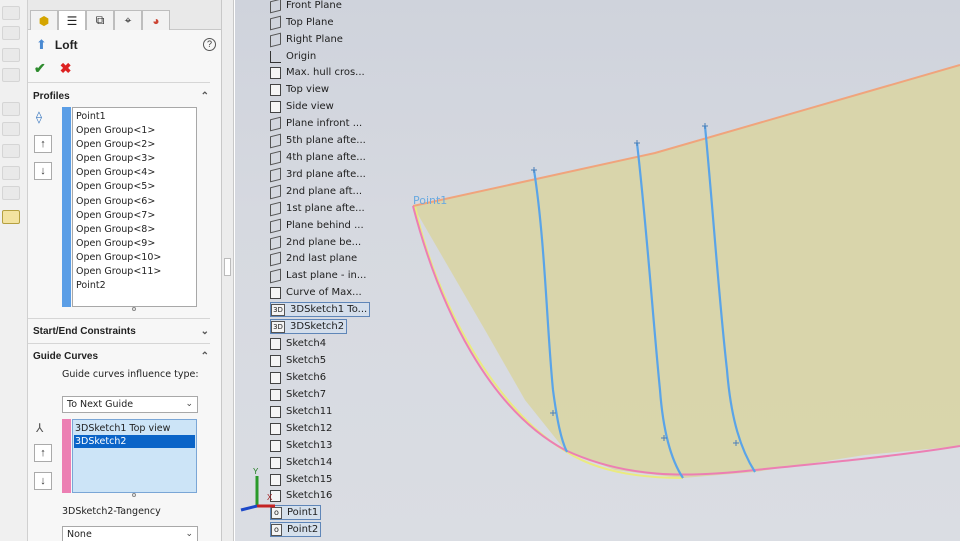 The width and height of the screenshot is (960, 541). I want to click on list-item: Open Group<1>, so click(134, 131).